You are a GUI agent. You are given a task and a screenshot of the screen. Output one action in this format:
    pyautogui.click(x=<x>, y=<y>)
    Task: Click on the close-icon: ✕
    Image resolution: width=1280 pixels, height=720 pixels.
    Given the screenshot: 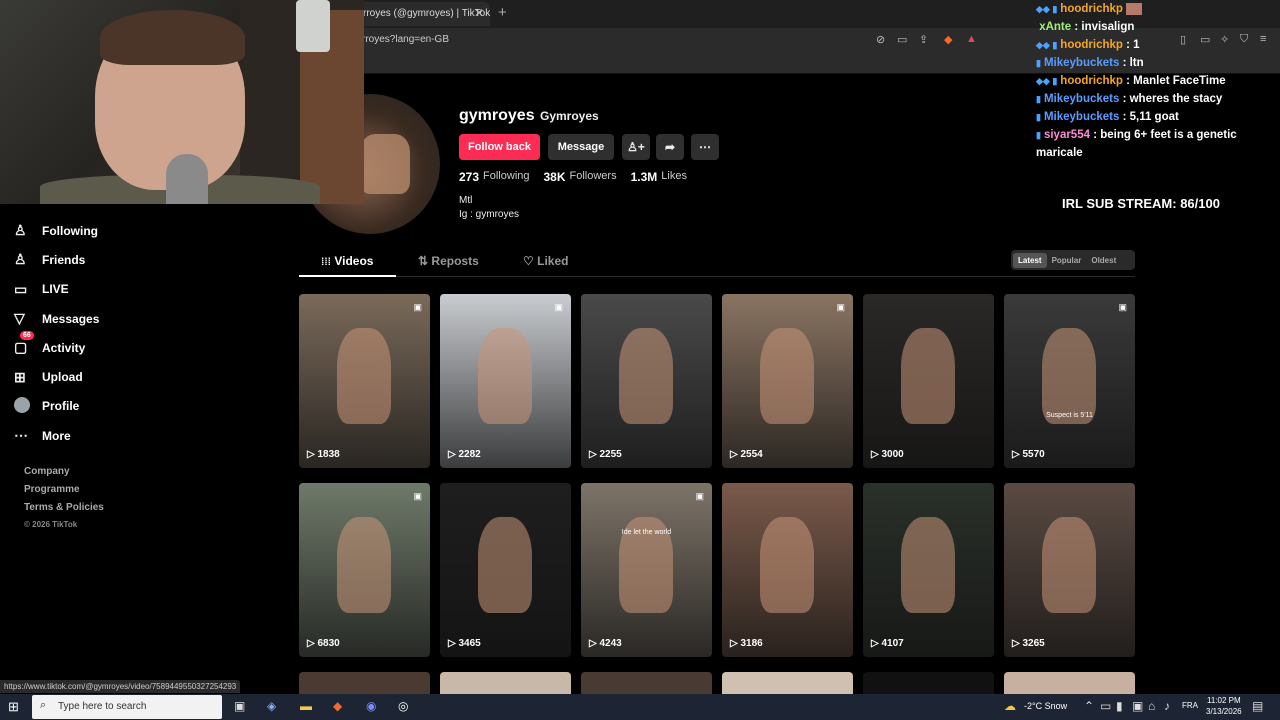 What is the action you would take?
    pyautogui.click(x=479, y=13)
    